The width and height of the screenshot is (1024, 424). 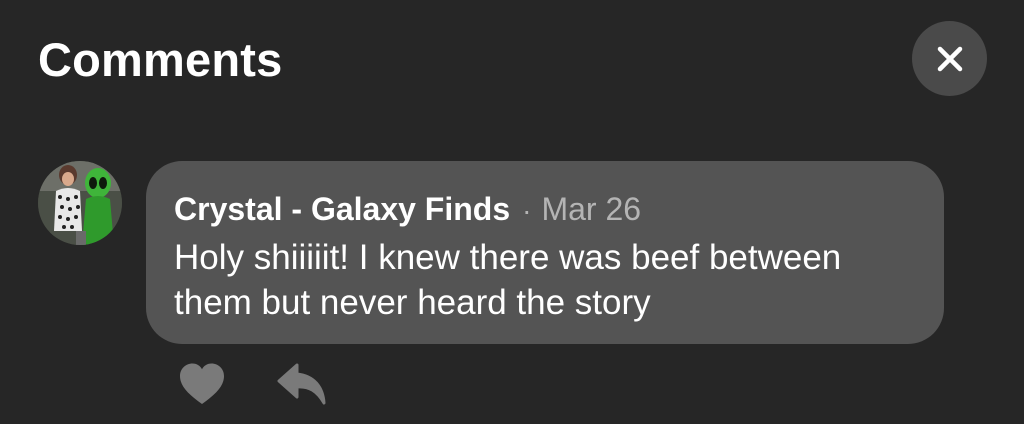 I want to click on reply-button, so click(x=302, y=384).